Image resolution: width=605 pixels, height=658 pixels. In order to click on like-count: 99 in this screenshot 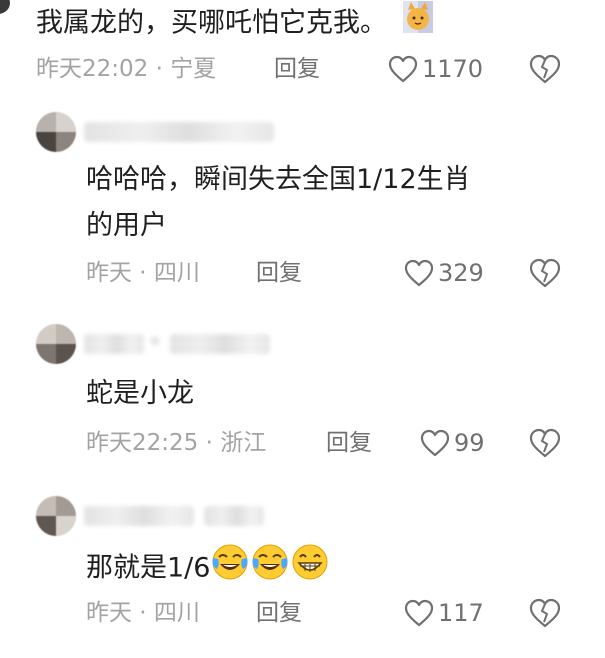, I will do `click(469, 443)`.